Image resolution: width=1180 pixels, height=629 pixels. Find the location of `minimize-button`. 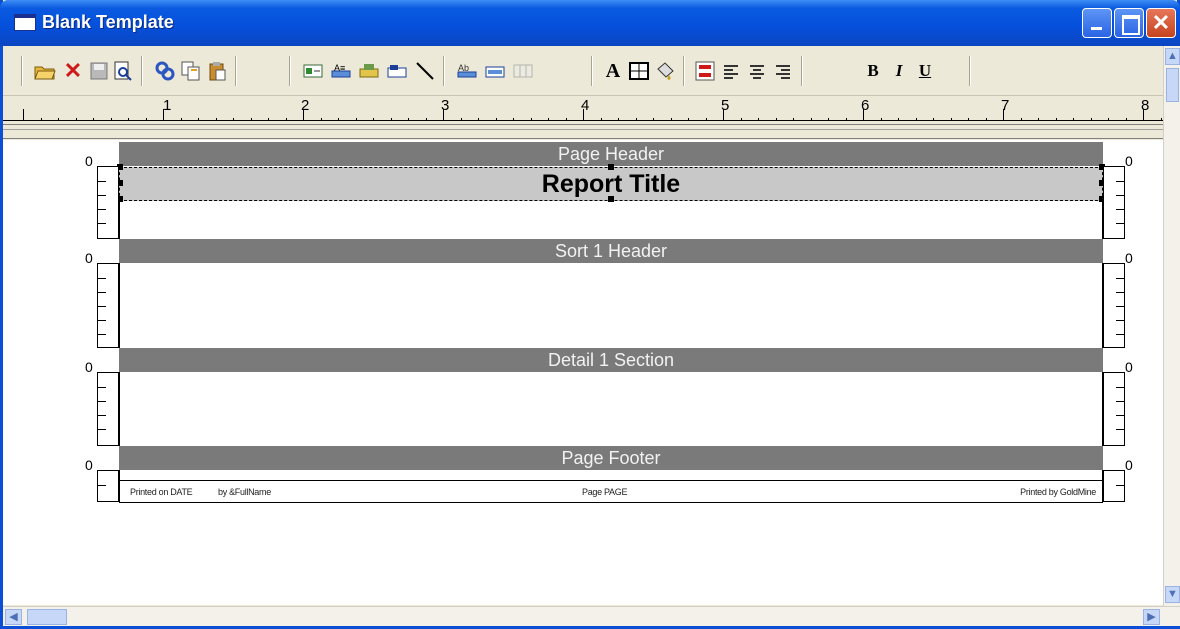

minimize-button is located at coordinates (1097, 23).